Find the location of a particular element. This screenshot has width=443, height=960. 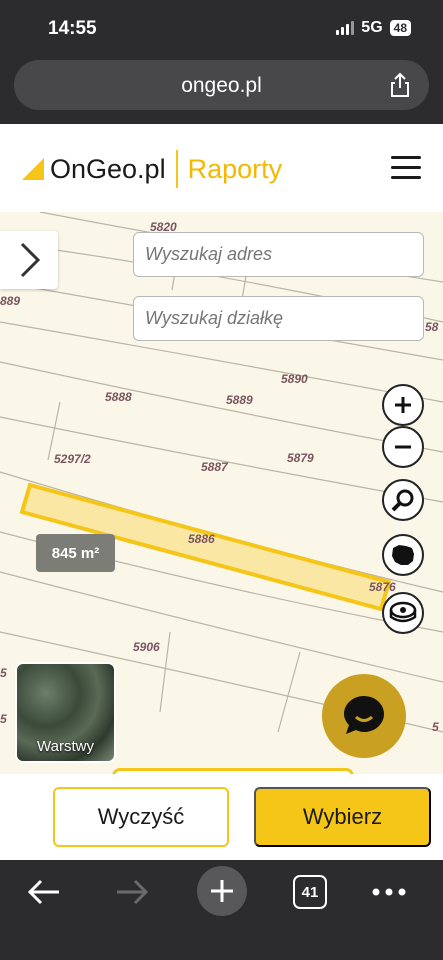

plot-label: 5879 is located at coordinates (300, 458).